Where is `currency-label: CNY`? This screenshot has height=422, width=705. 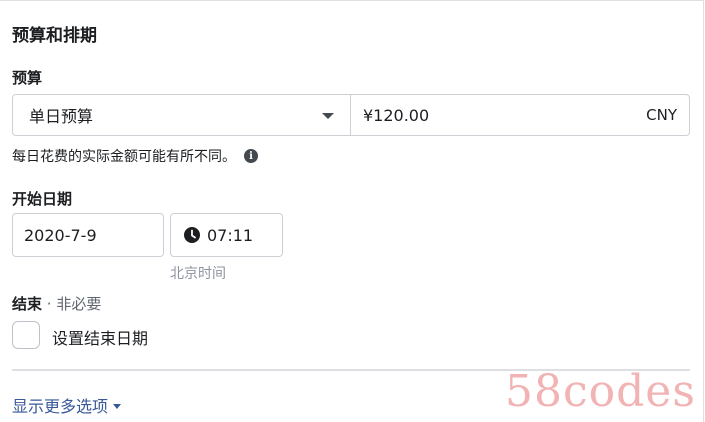 currency-label: CNY is located at coordinates (661, 115).